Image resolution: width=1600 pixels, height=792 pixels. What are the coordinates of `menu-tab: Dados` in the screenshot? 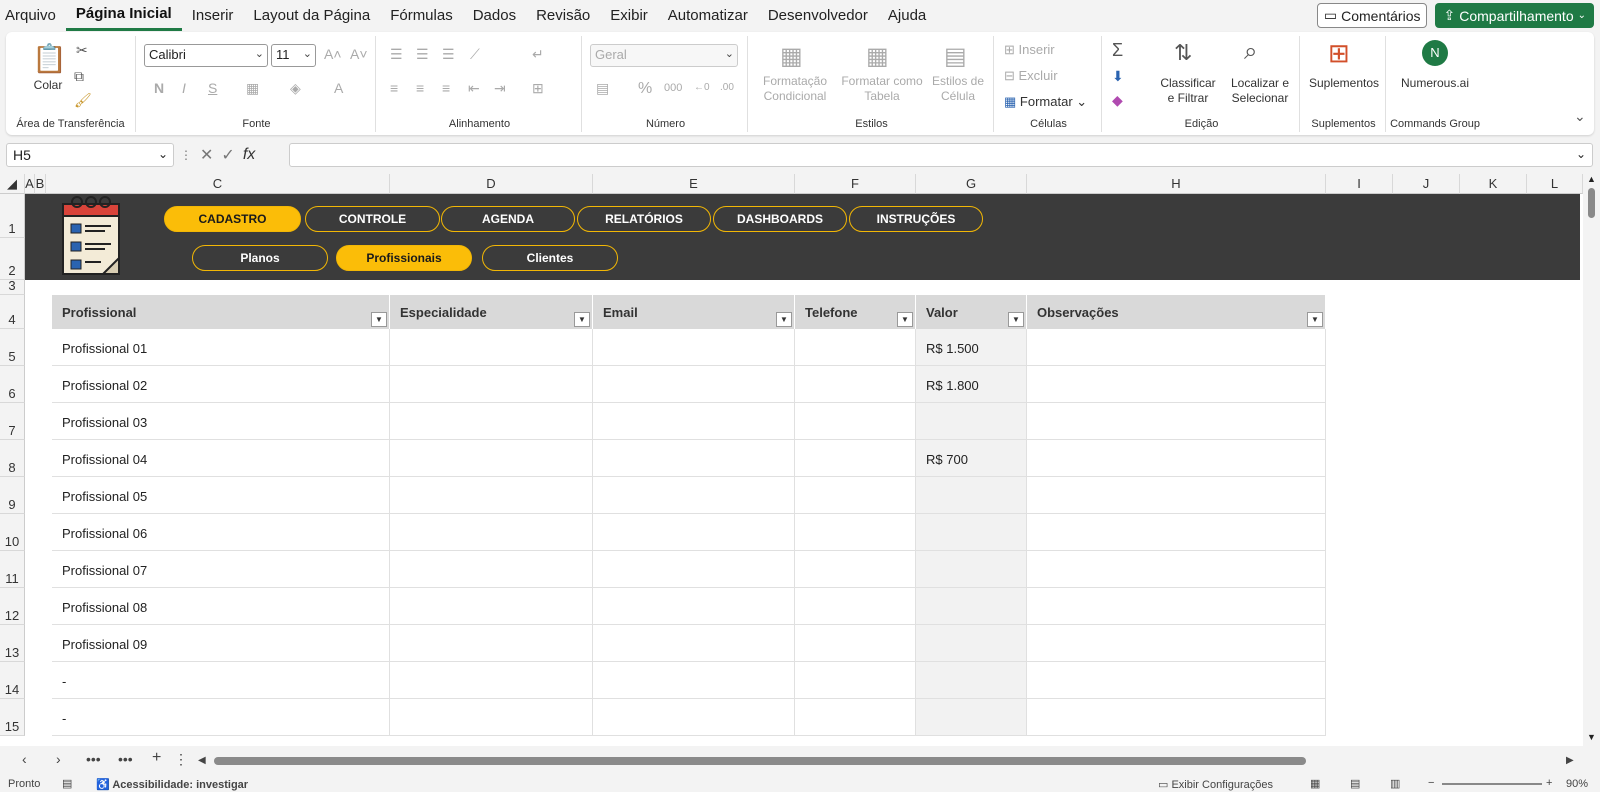 It's located at (494, 15).